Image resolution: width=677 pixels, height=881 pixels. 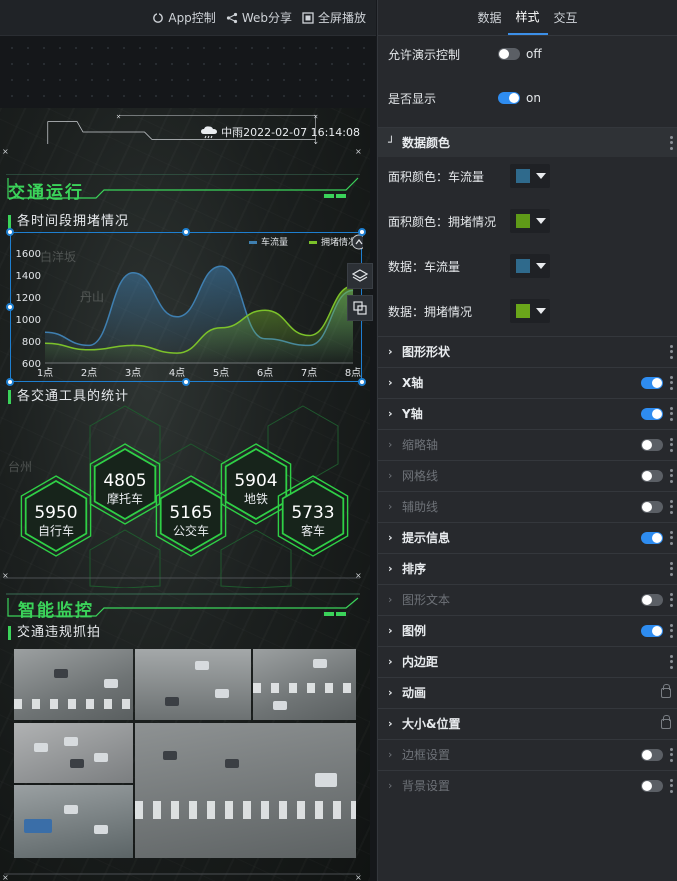 What do you see at coordinates (231, 17) in the screenshot?
I see `share-icon` at bounding box center [231, 17].